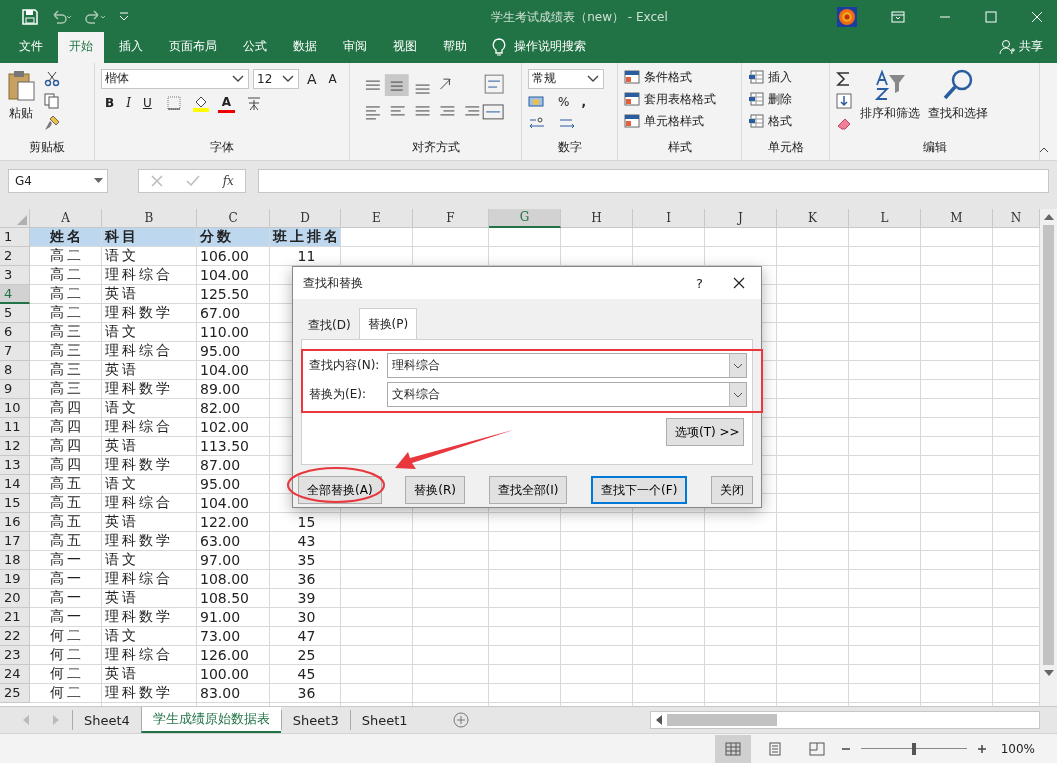 The width and height of the screenshot is (1057, 763). I want to click on normal-view-button, so click(732, 748).